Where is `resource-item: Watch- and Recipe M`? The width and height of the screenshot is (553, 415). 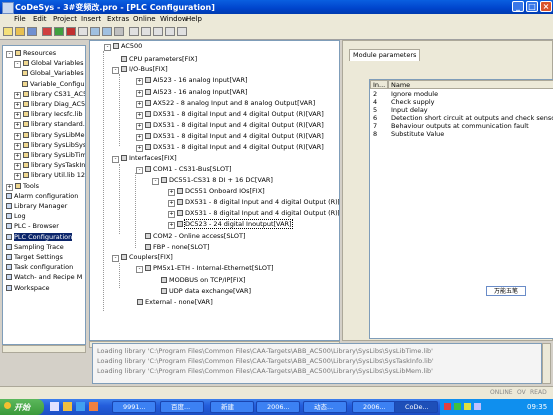 resource-item: Watch- and Recipe M is located at coordinates (44, 277).